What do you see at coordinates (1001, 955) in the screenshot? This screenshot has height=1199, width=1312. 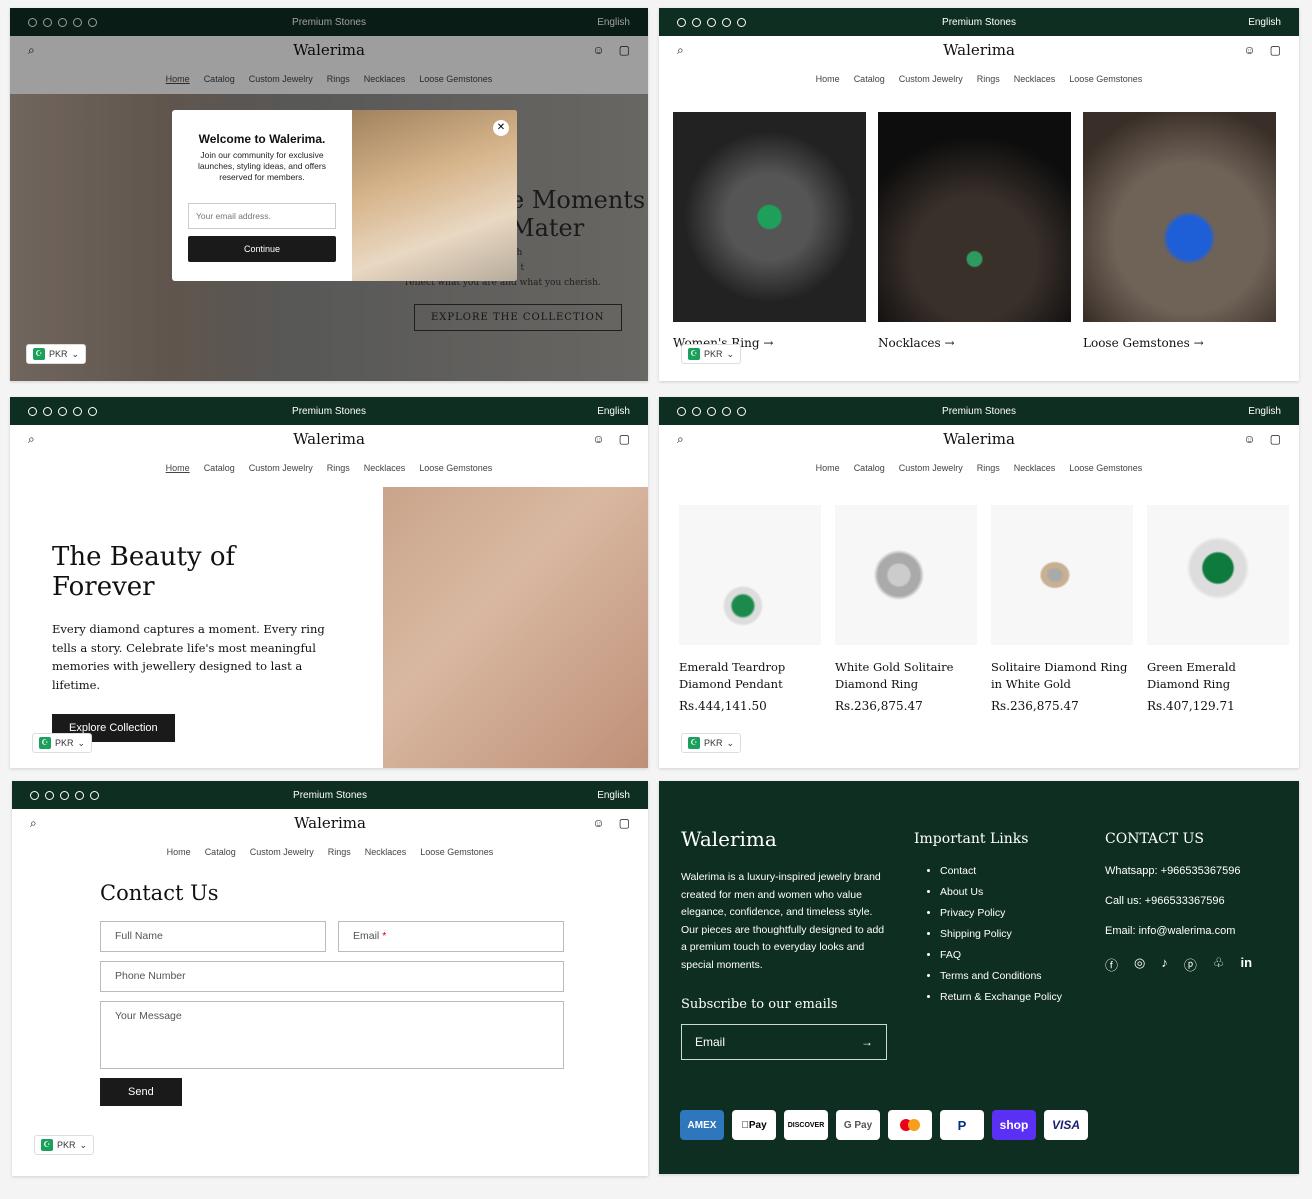 I see `footer-link-faq: FAQ` at bounding box center [1001, 955].